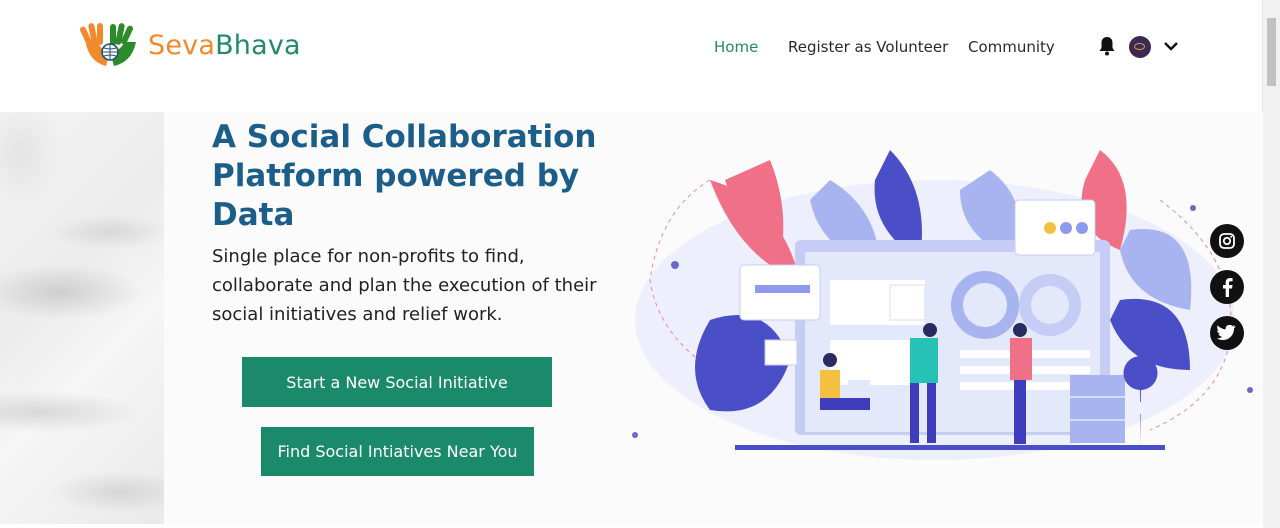 Image resolution: width=1280 pixels, height=528 pixels. What do you see at coordinates (1140, 47) in the screenshot?
I see `avatar` at bounding box center [1140, 47].